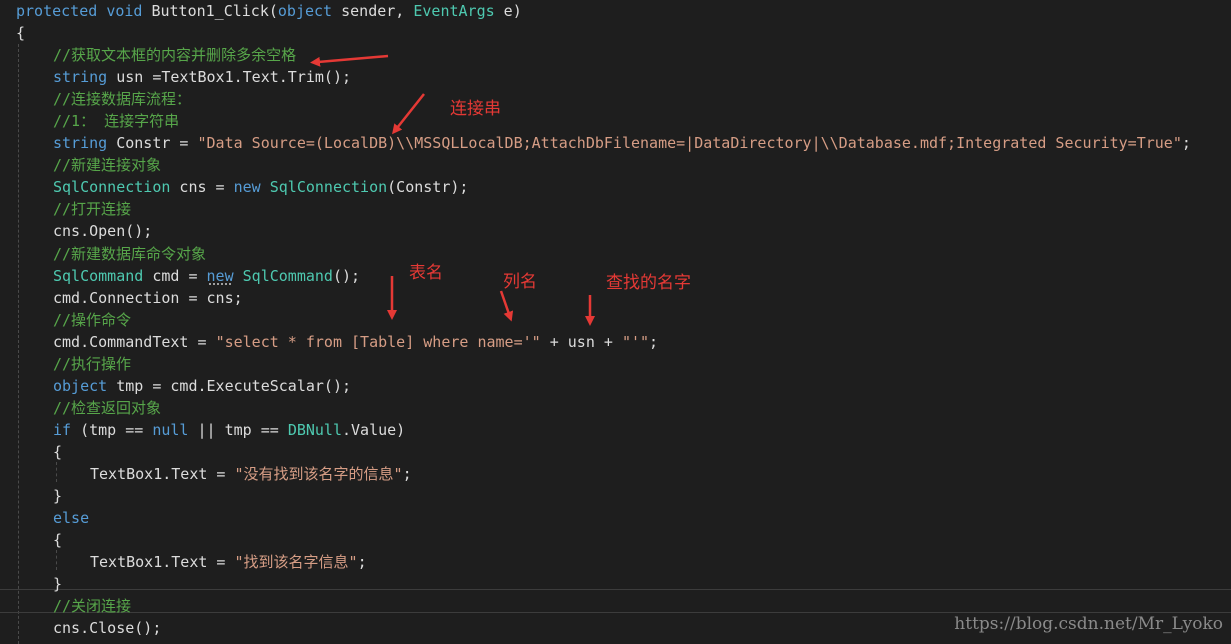  Describe the element at coordinates (508, 11) in the screenshot. I see `code-token: e)` at that location.